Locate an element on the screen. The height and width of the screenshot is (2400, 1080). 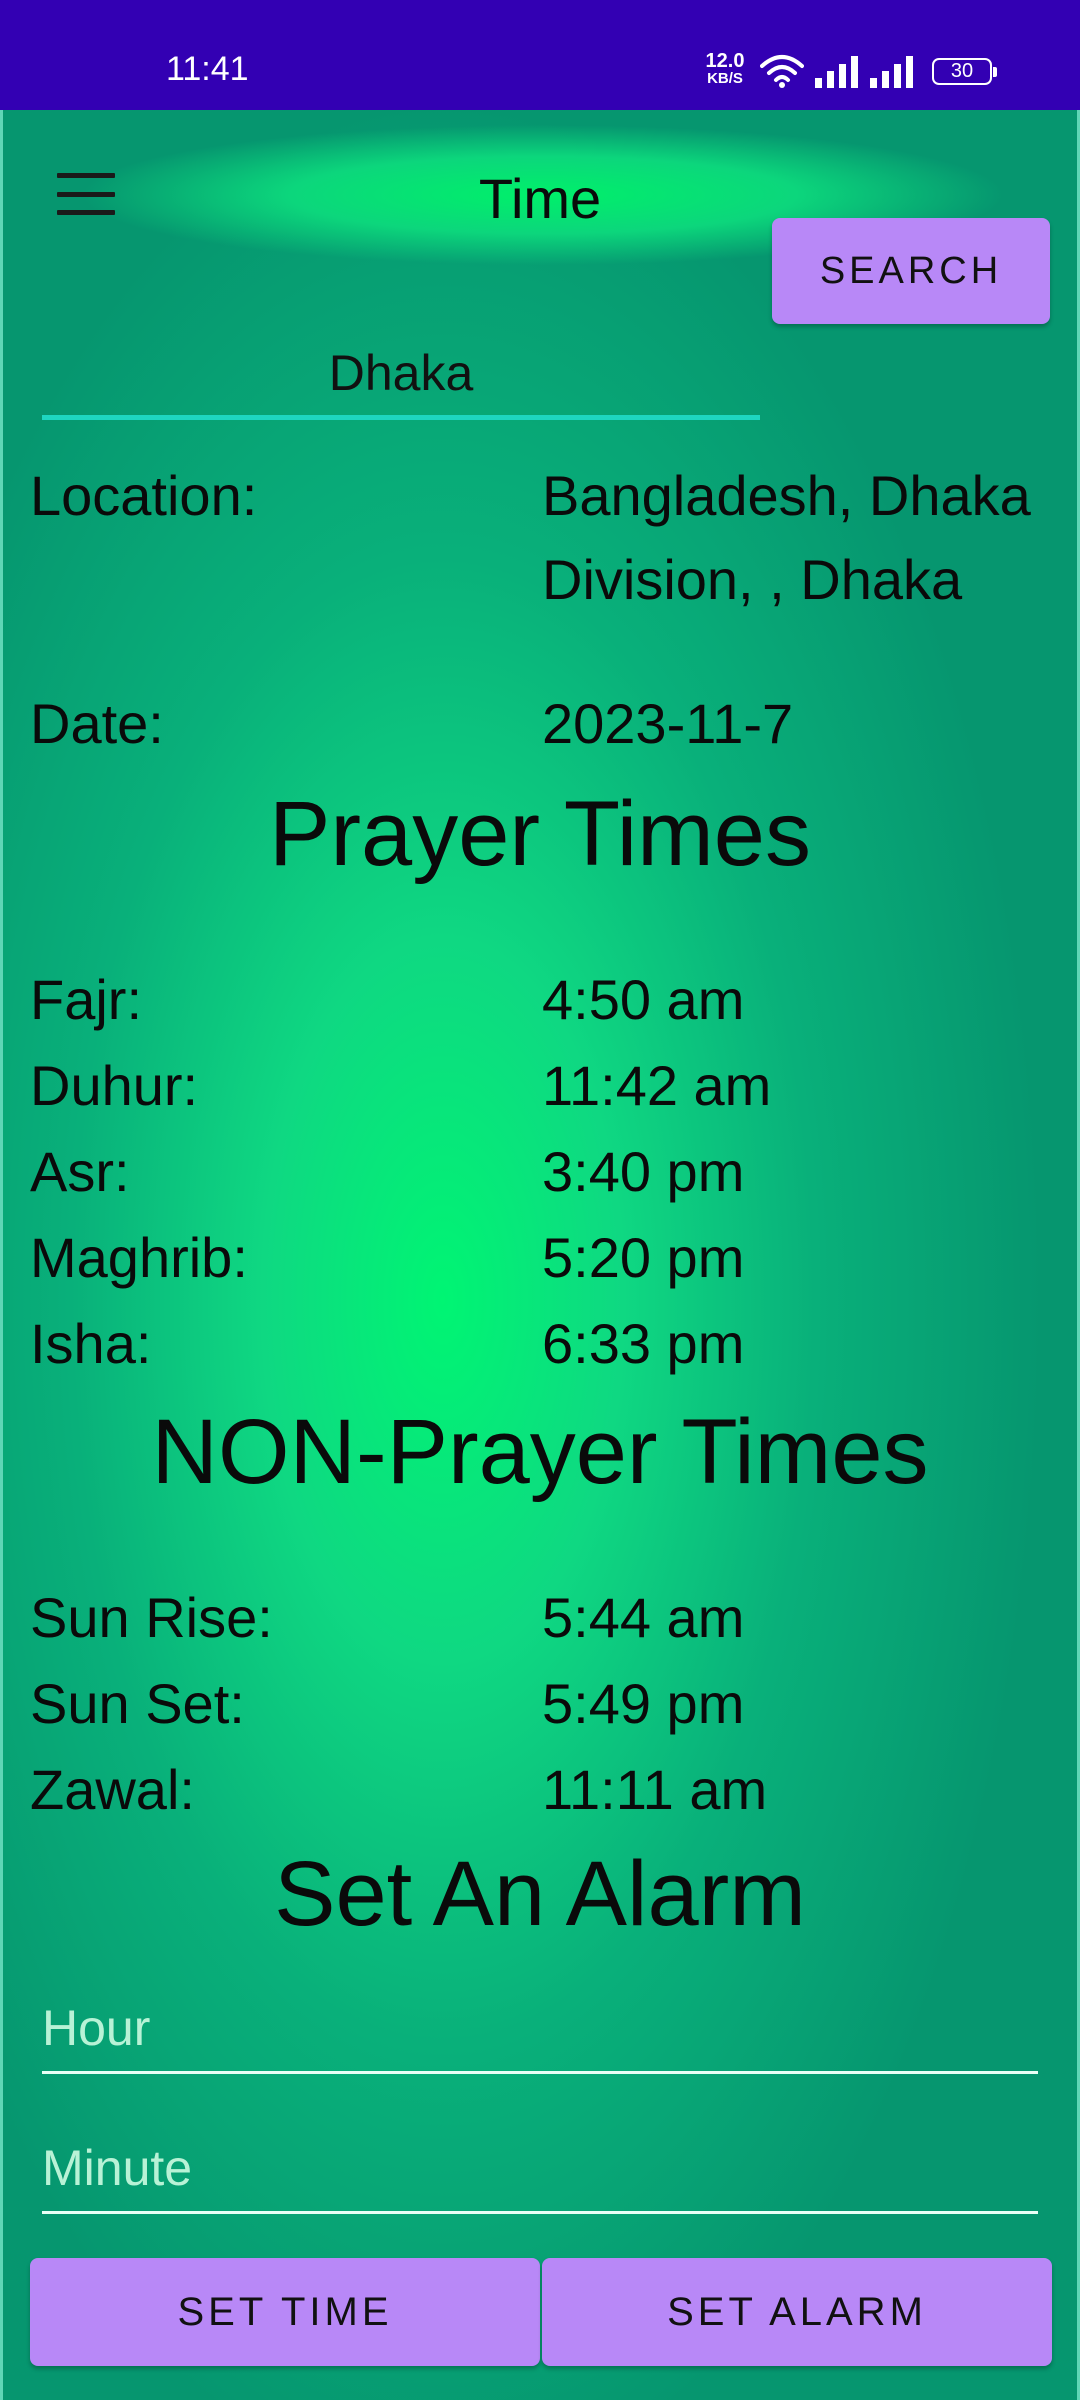
status-time: 11:41 is located at coordinates (207, 69).